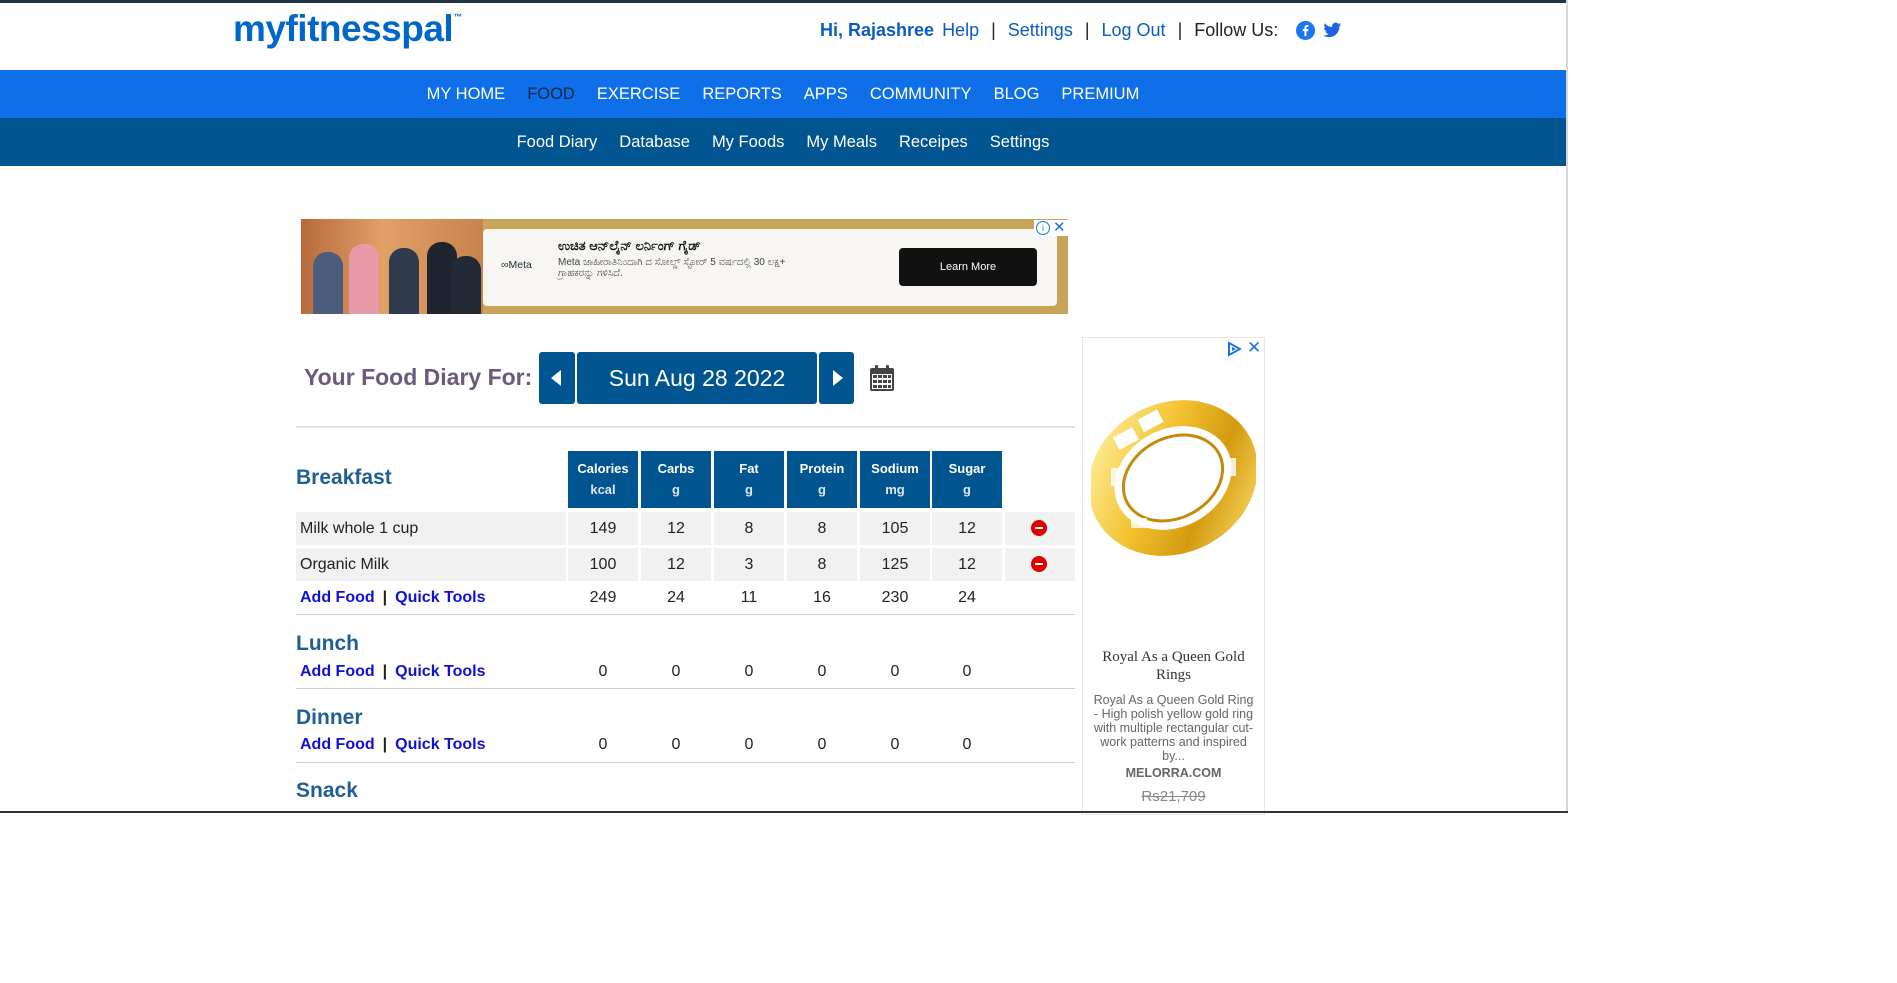 Image resolution: width=1897 pixels, height=983 pixels. What do you see at coordinates (516, 265) in the screenshot?
I see `meta-logo: ∞Meta` at bounding box center [516, 265].